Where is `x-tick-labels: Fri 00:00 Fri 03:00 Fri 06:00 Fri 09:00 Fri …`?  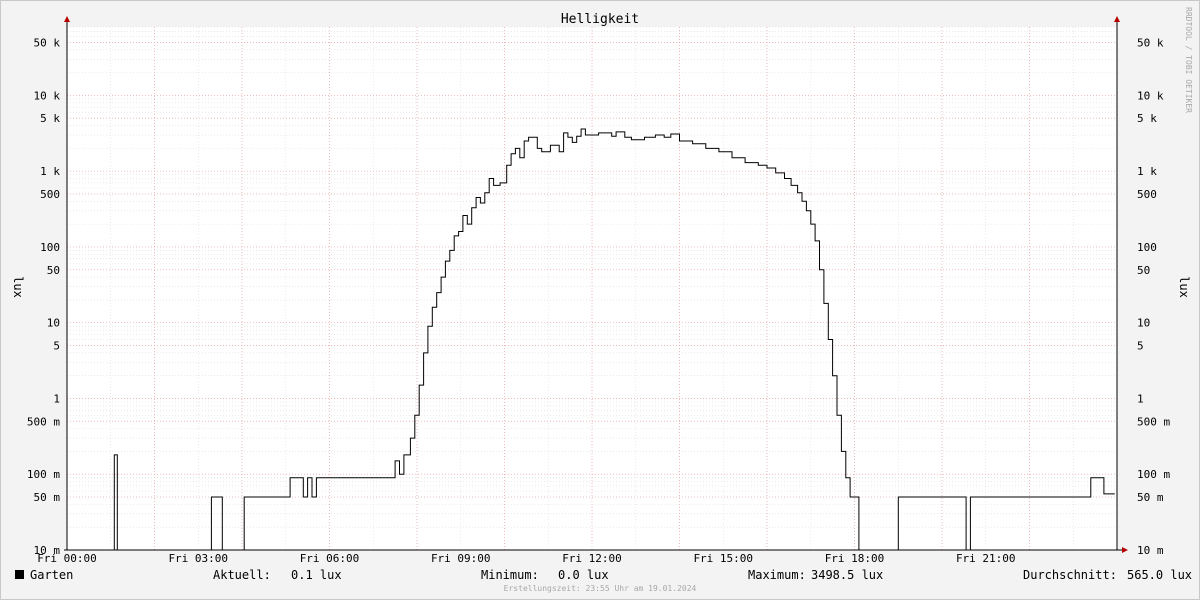
x-tick-labels: Fri 00:00 Fri 03:00 Fri 06:00 Fri 09:00 Fri … is located at coordinates (526, 558).